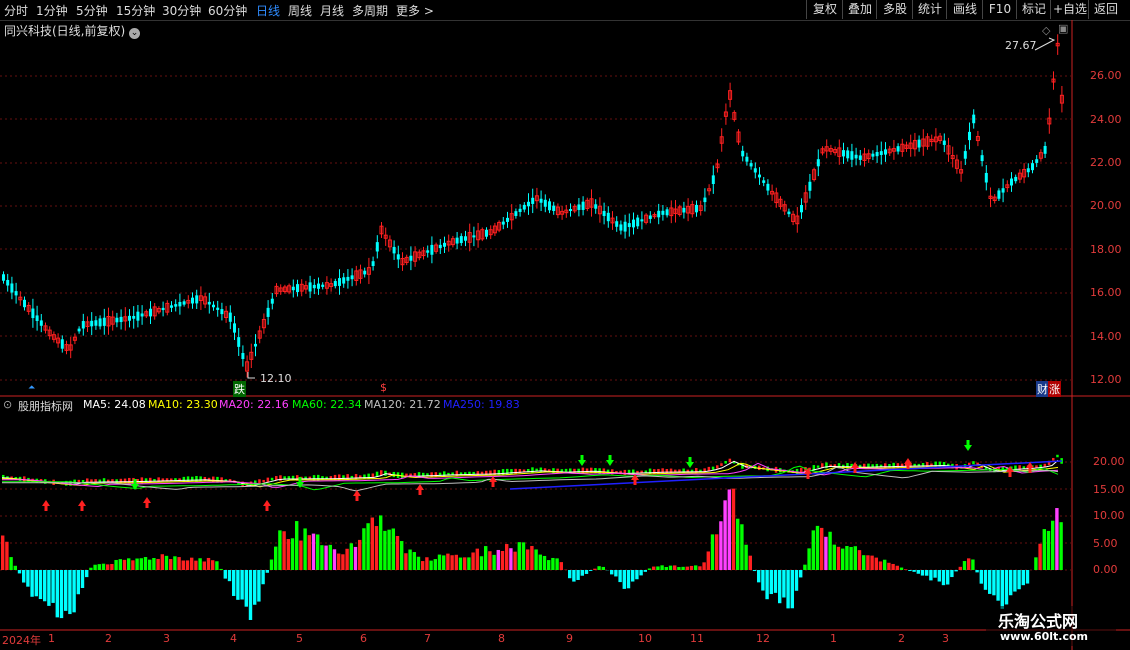 This screenshot has height=650, width=1130. What do you see at coordinates (1105, 543) in the screenshot?
I see `indicator-tick: 5.00` at bounding box center [1105, 543].